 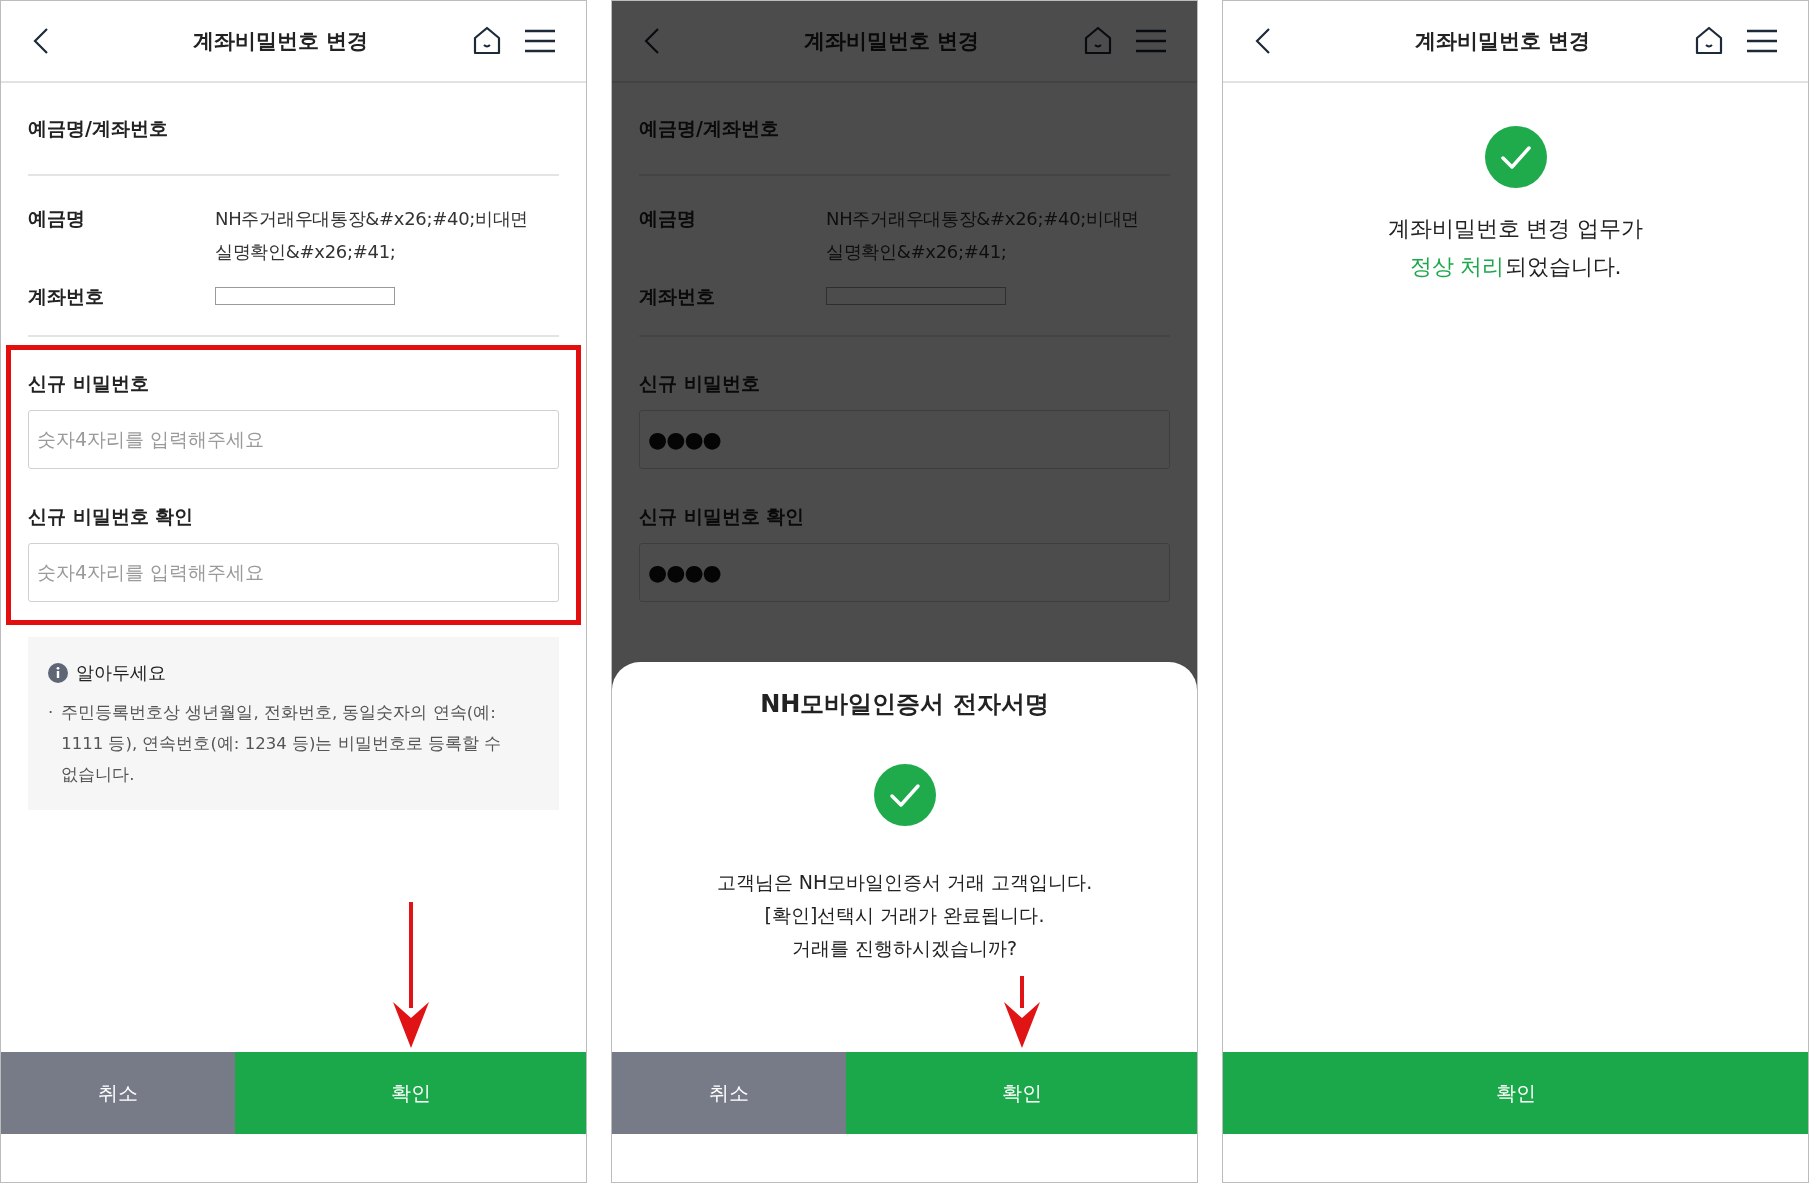 What do you see at coordinates (58, 673) in the screenshot?
I see `info-icon` at bounding box center [58, 673].